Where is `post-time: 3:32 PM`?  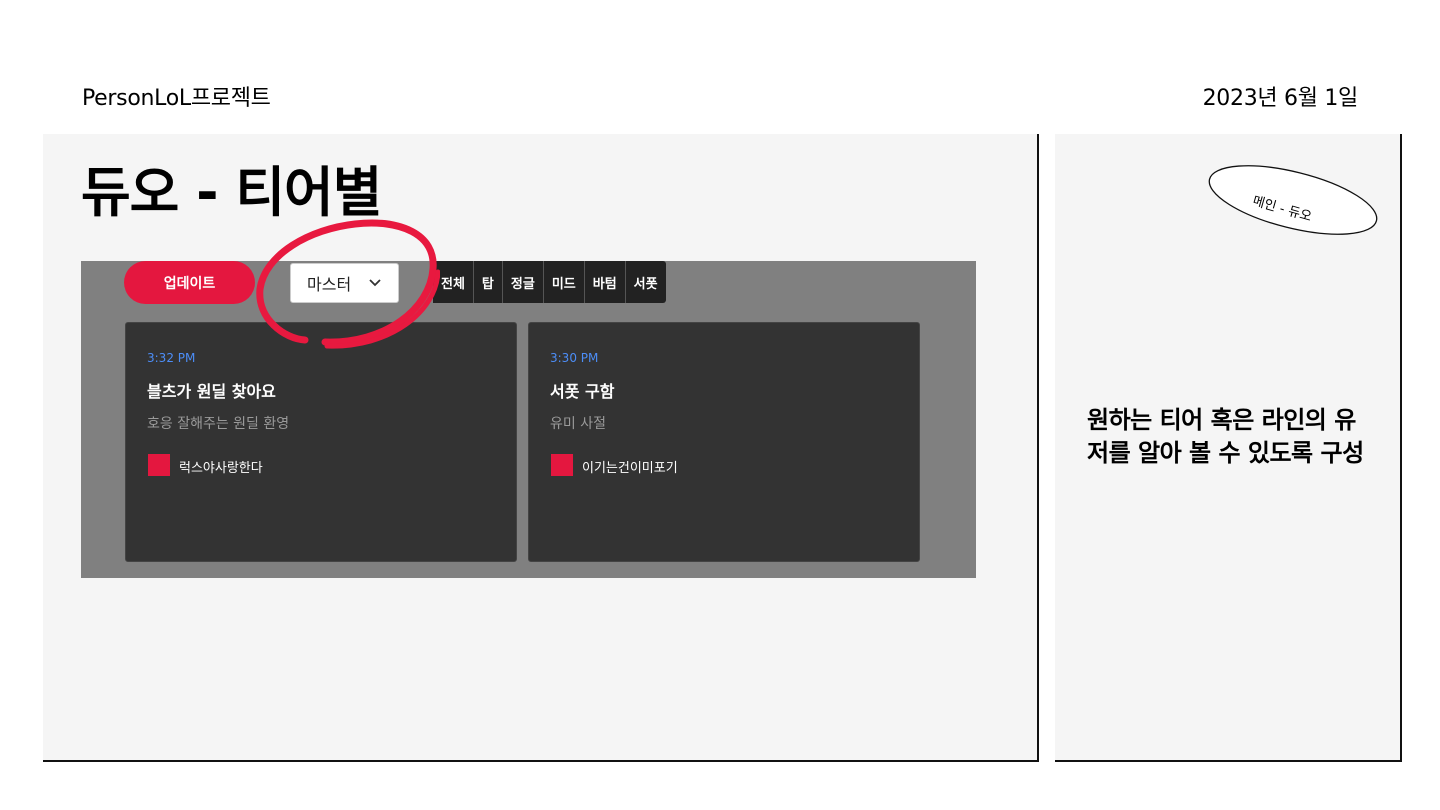
post-time: 3:32 PM is located at coordinates (171, 358).